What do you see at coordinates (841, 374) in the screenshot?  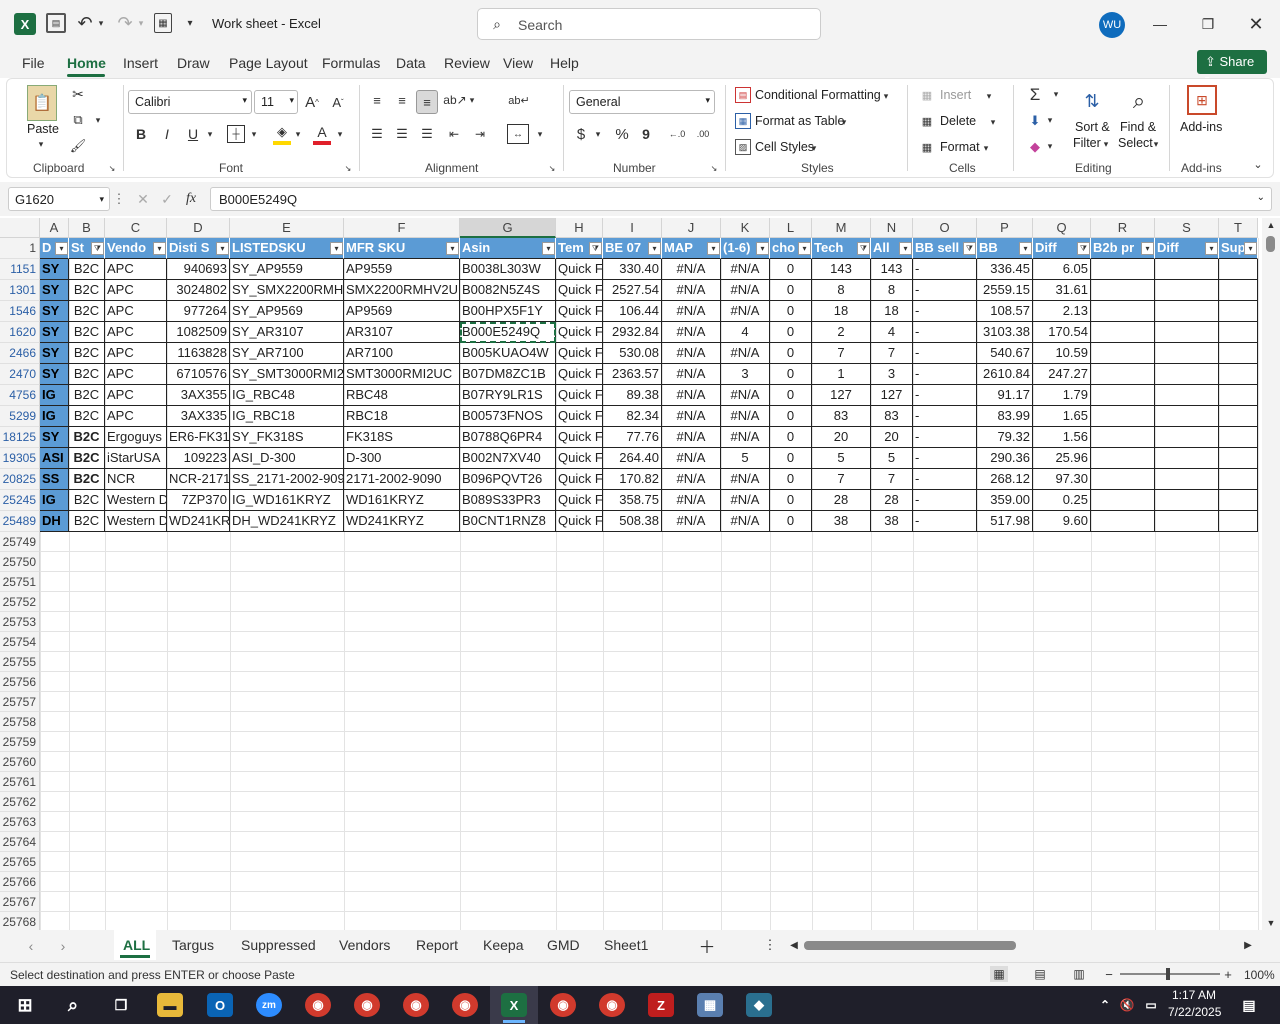 I see `table-cell: 1` at bounding box center [841, 374].